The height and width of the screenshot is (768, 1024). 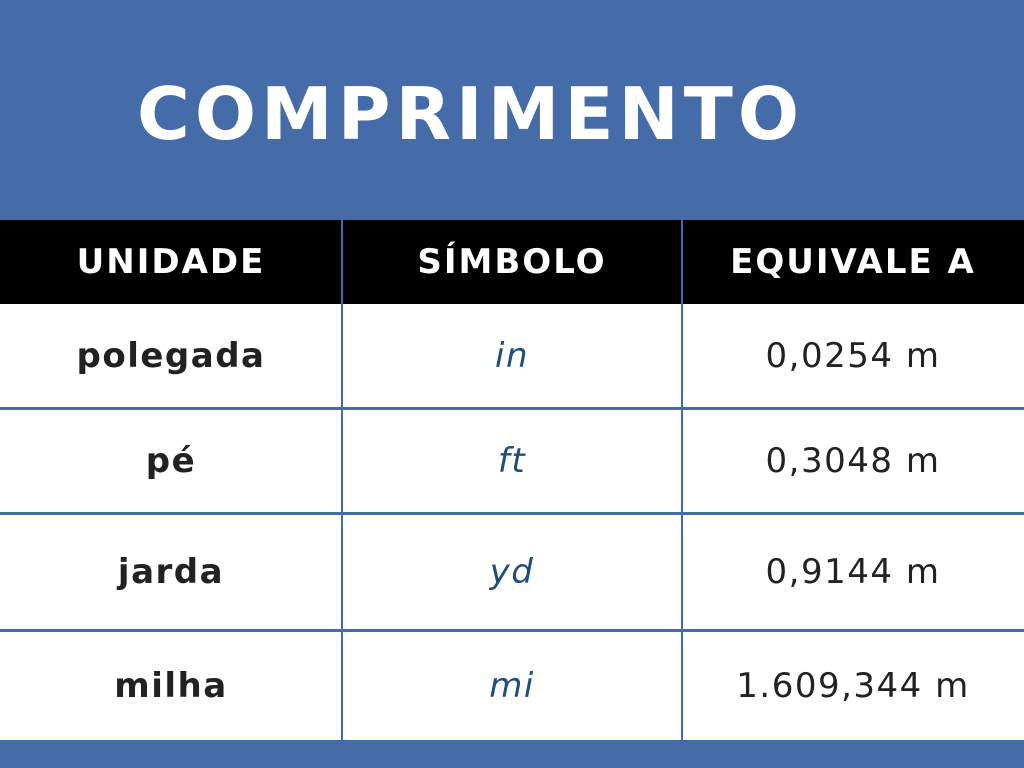 What do you see at coordinates (471, 114) in the screenshot?
I see `page-title: COMPRIMENTO` at bounding box center [471, 114].